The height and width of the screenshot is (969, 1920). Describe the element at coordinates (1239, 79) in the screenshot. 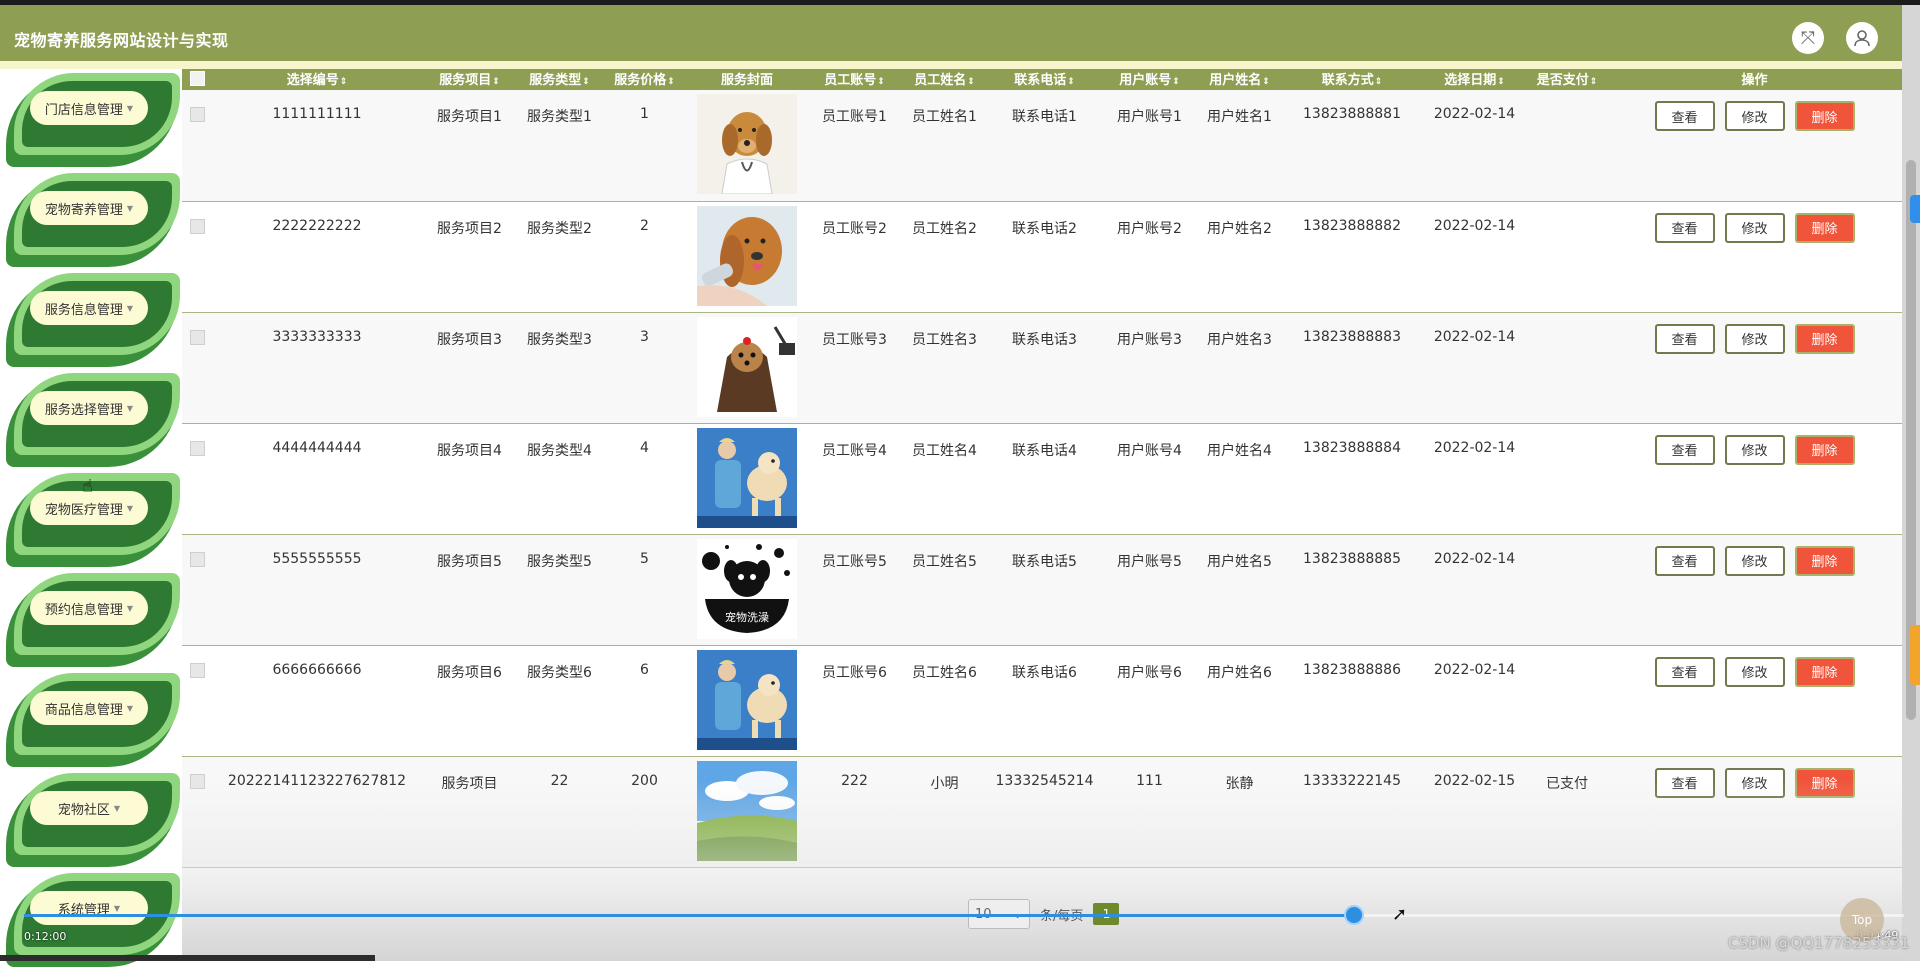

I see `col-header-user-name: 用户姓名⇕` at that location.